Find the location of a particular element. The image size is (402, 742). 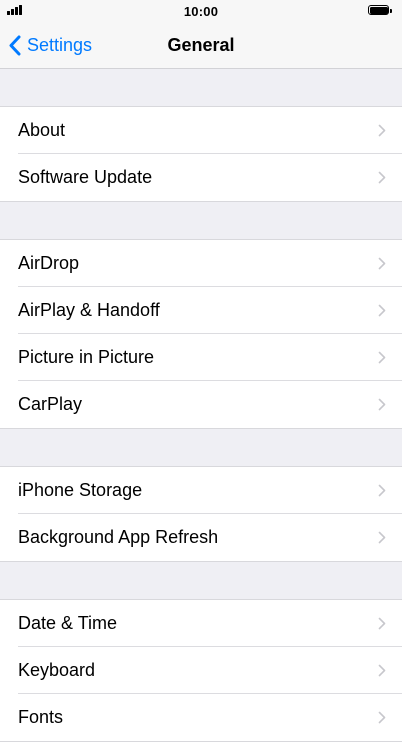

row-label: CarPlay is located at coordinates (50, 404).